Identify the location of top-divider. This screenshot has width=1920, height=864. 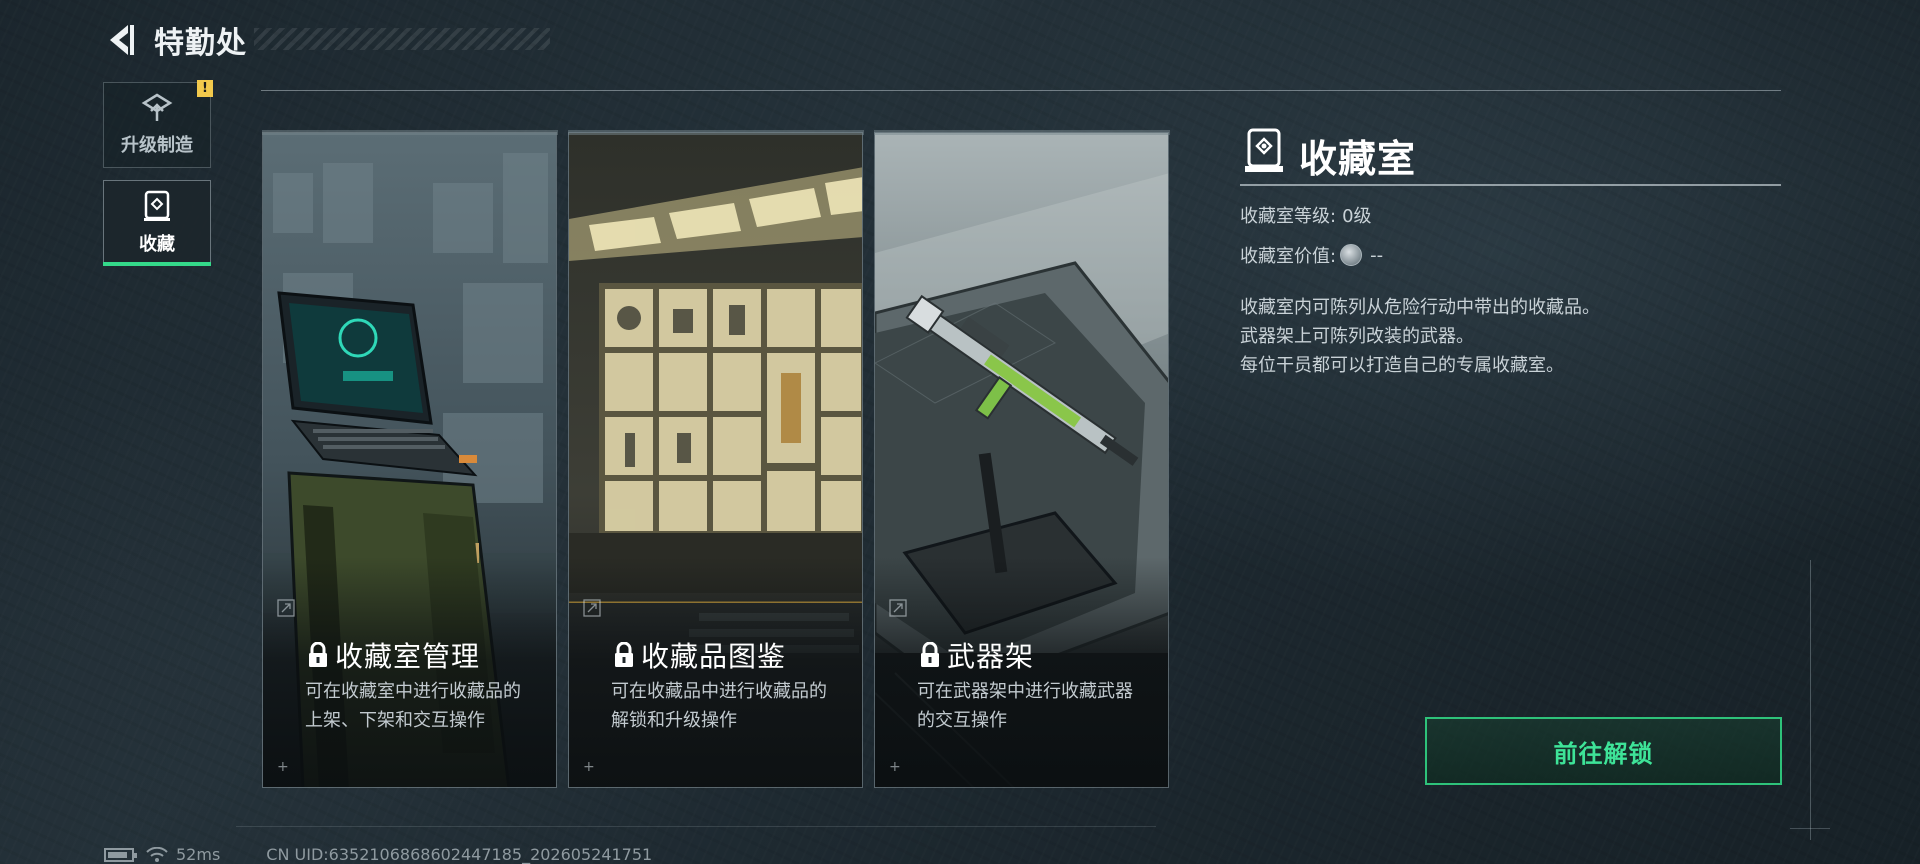
(1021, 90).